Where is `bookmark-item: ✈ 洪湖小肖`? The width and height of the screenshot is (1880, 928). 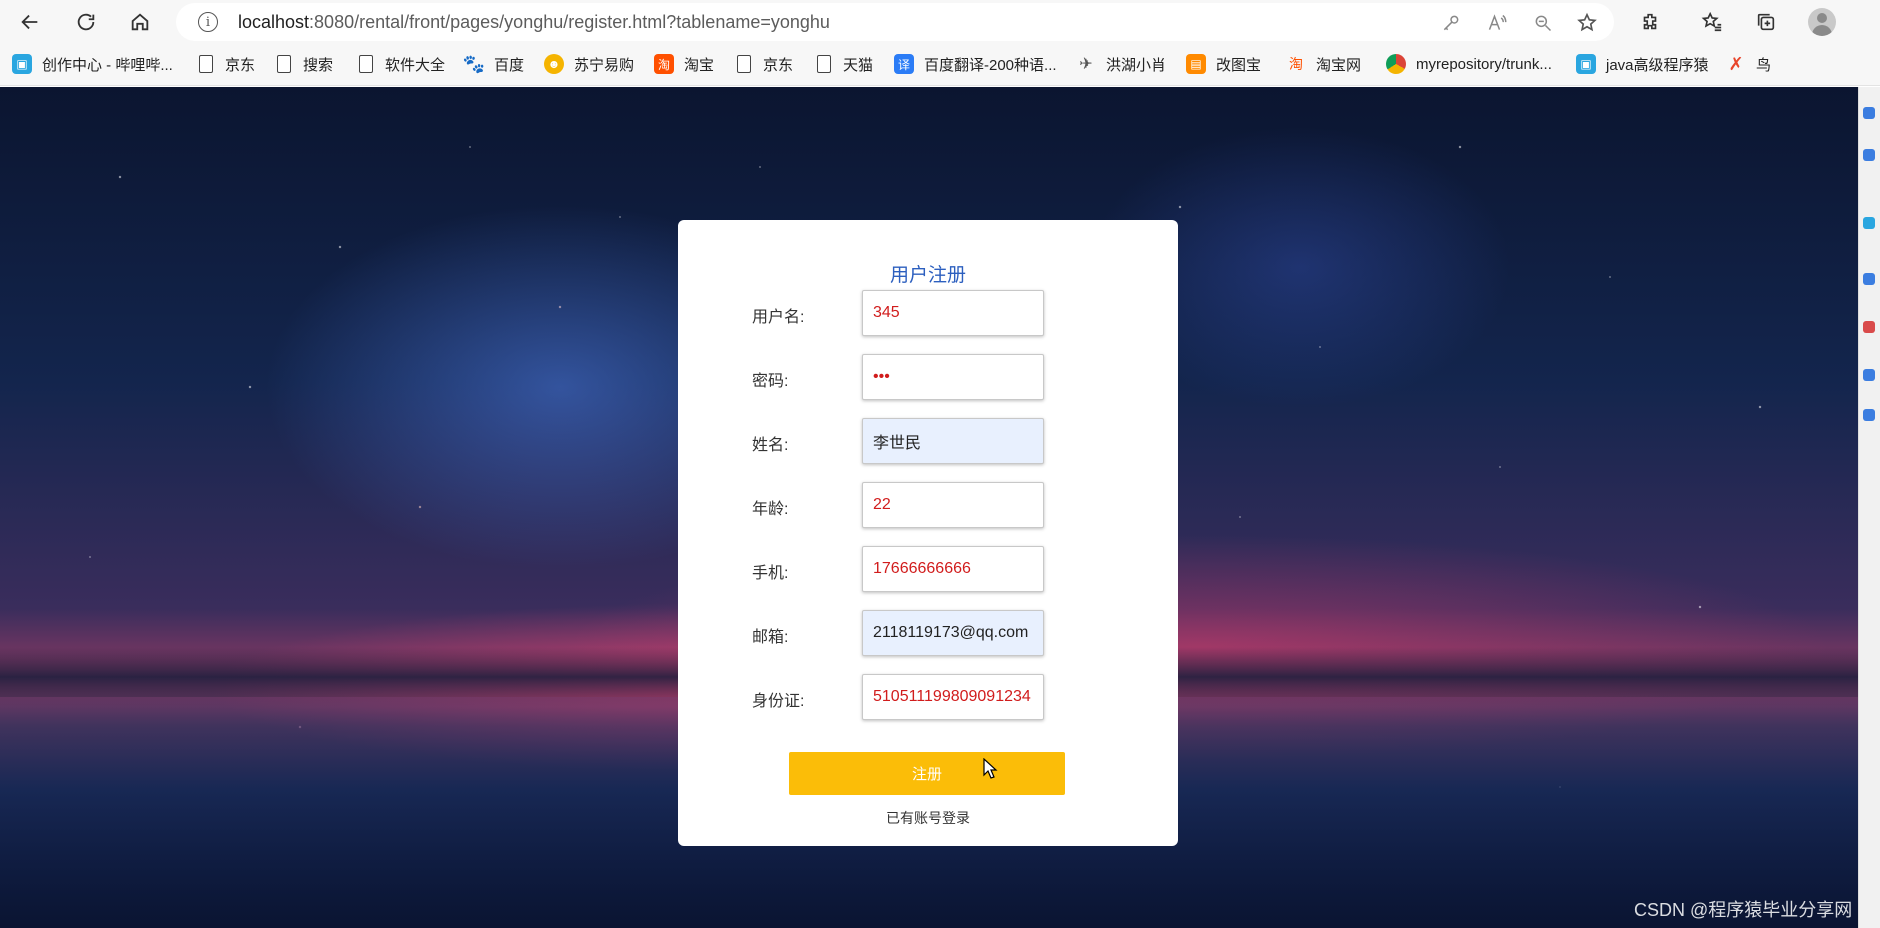
bookmark-item: ✈ 洪湖小肖 is located at coordinates (1121, 64).